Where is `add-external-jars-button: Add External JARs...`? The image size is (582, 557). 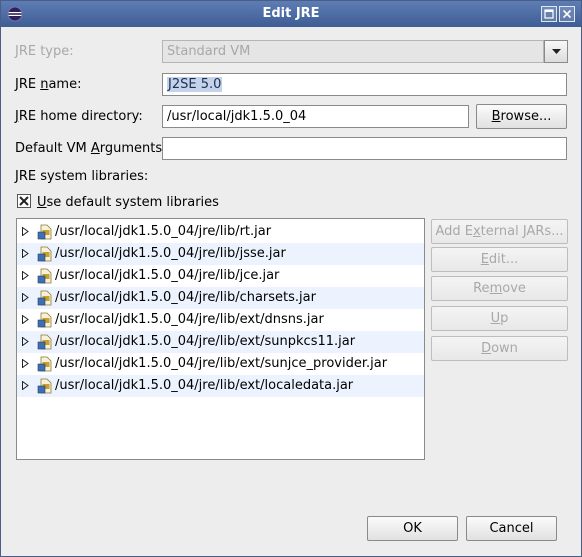
add-external-jars-button: Add External JARs... is located at coordinates (499, 231).